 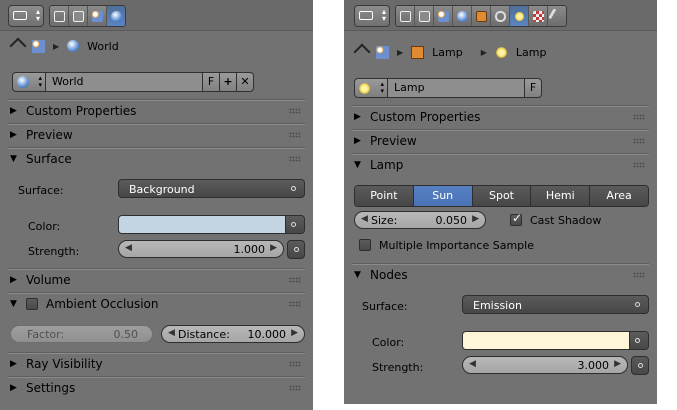 What do you see at coordinates (561, 196) in the screenshot?
I see `lamp-type-hemi-button: Hemi` at bounding box center [561, 196].